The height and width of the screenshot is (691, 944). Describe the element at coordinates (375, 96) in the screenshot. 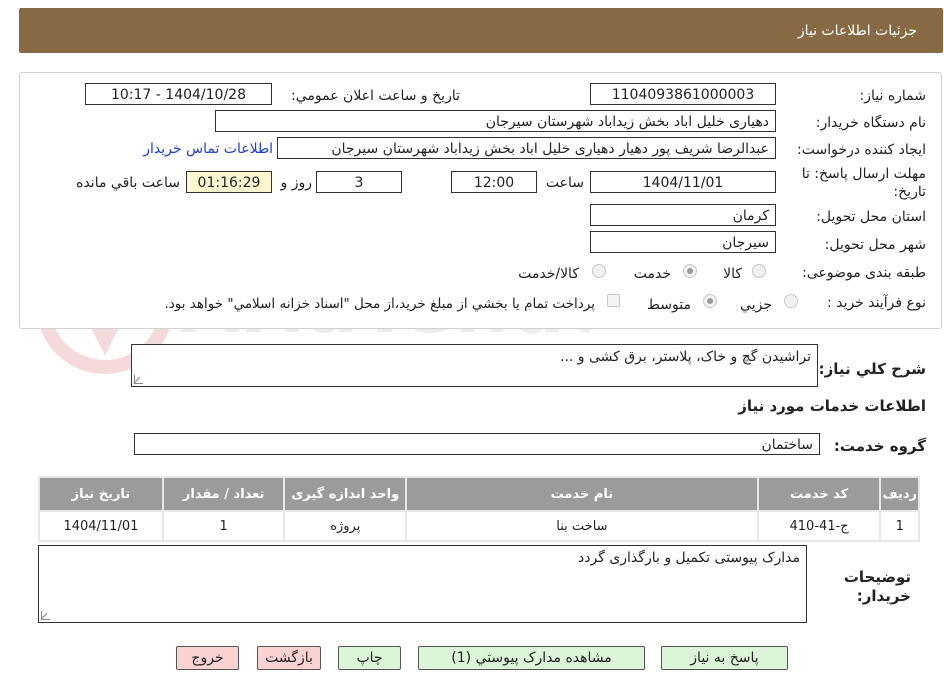

I see `announce-datetime-label: تاريخ و ساعت اعلان عمومي:` at that location.